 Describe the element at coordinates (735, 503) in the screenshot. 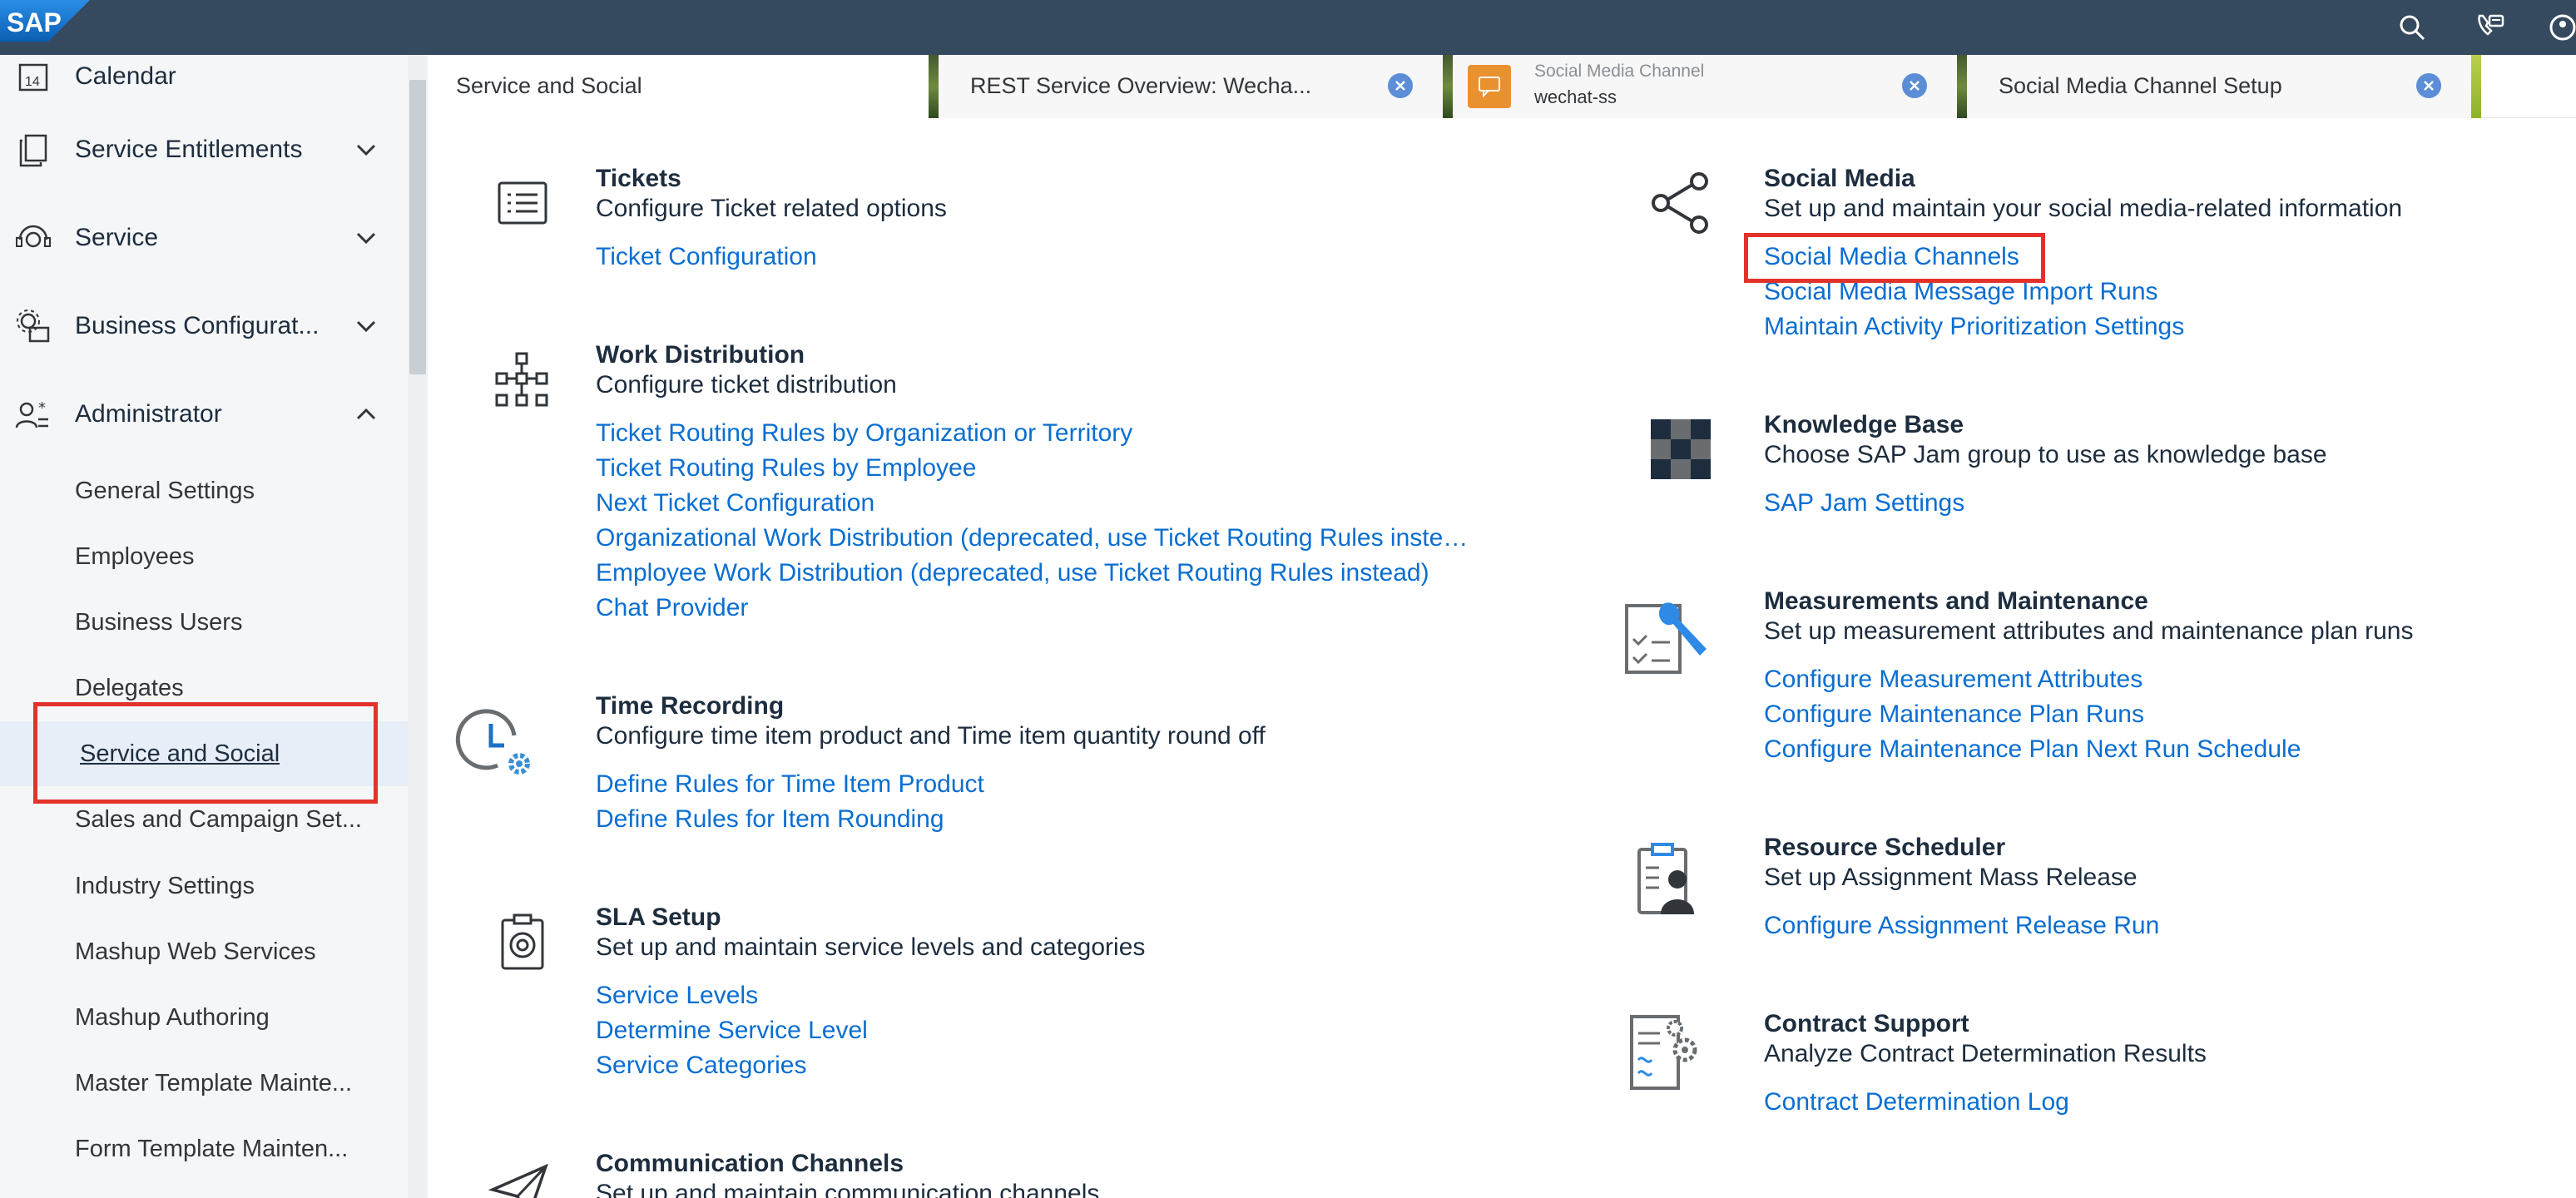

I see `link-next-ticket-configuration: Next Ticket Configuration` at that location.